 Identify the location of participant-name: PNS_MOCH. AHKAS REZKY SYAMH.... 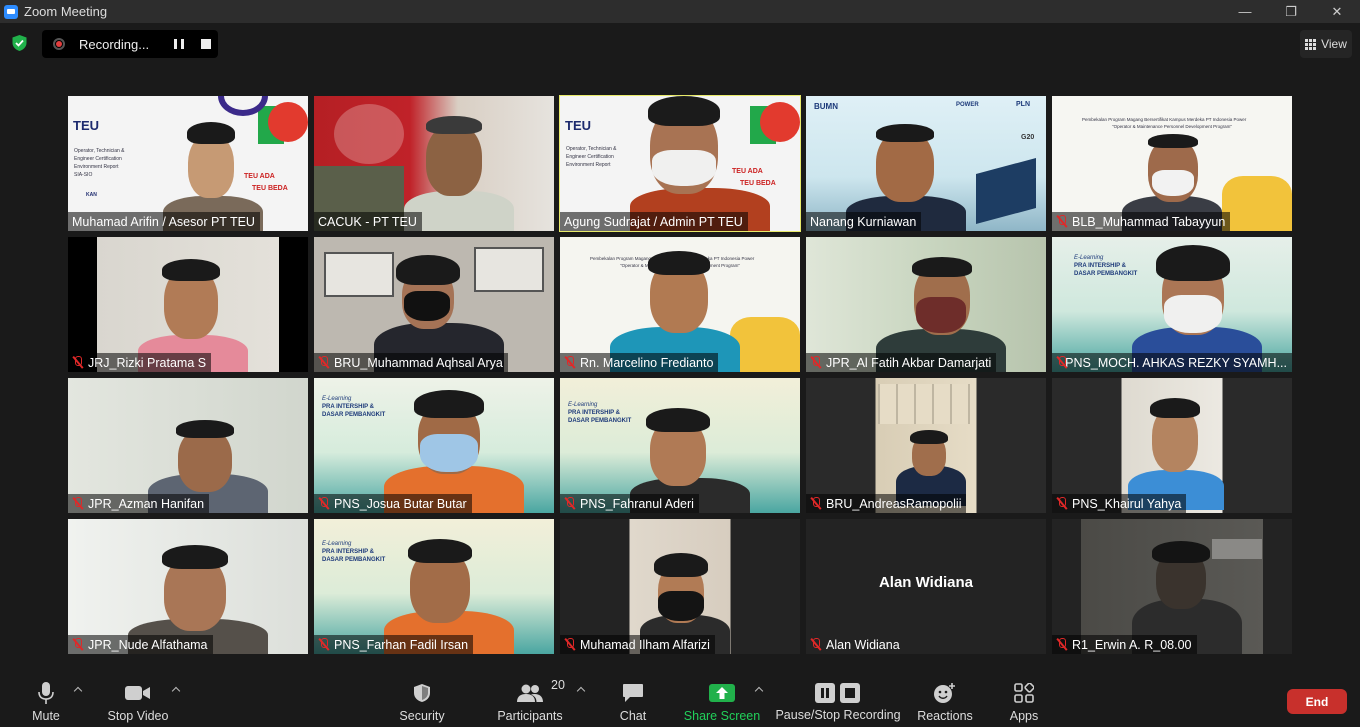
(1176, 362).